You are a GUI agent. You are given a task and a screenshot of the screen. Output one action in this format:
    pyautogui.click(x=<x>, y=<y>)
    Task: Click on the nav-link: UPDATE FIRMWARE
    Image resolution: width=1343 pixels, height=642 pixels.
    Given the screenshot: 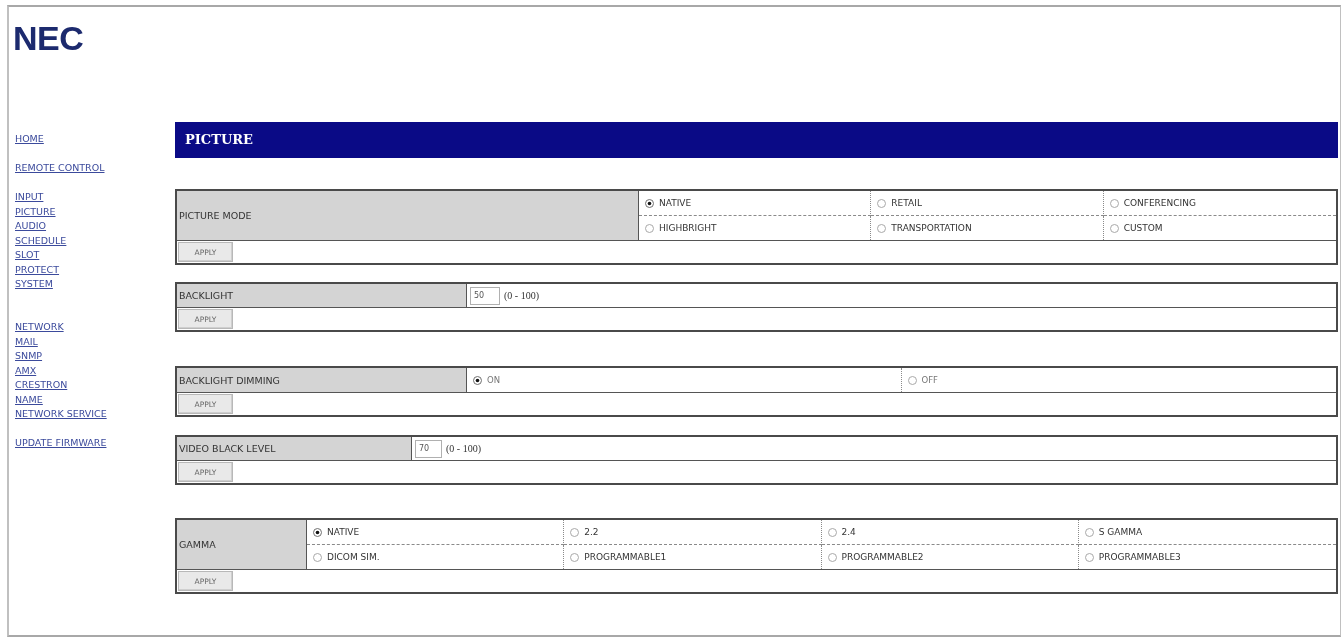 What is the action you would take?
    pyautogui.click(x=61, y=442)
    